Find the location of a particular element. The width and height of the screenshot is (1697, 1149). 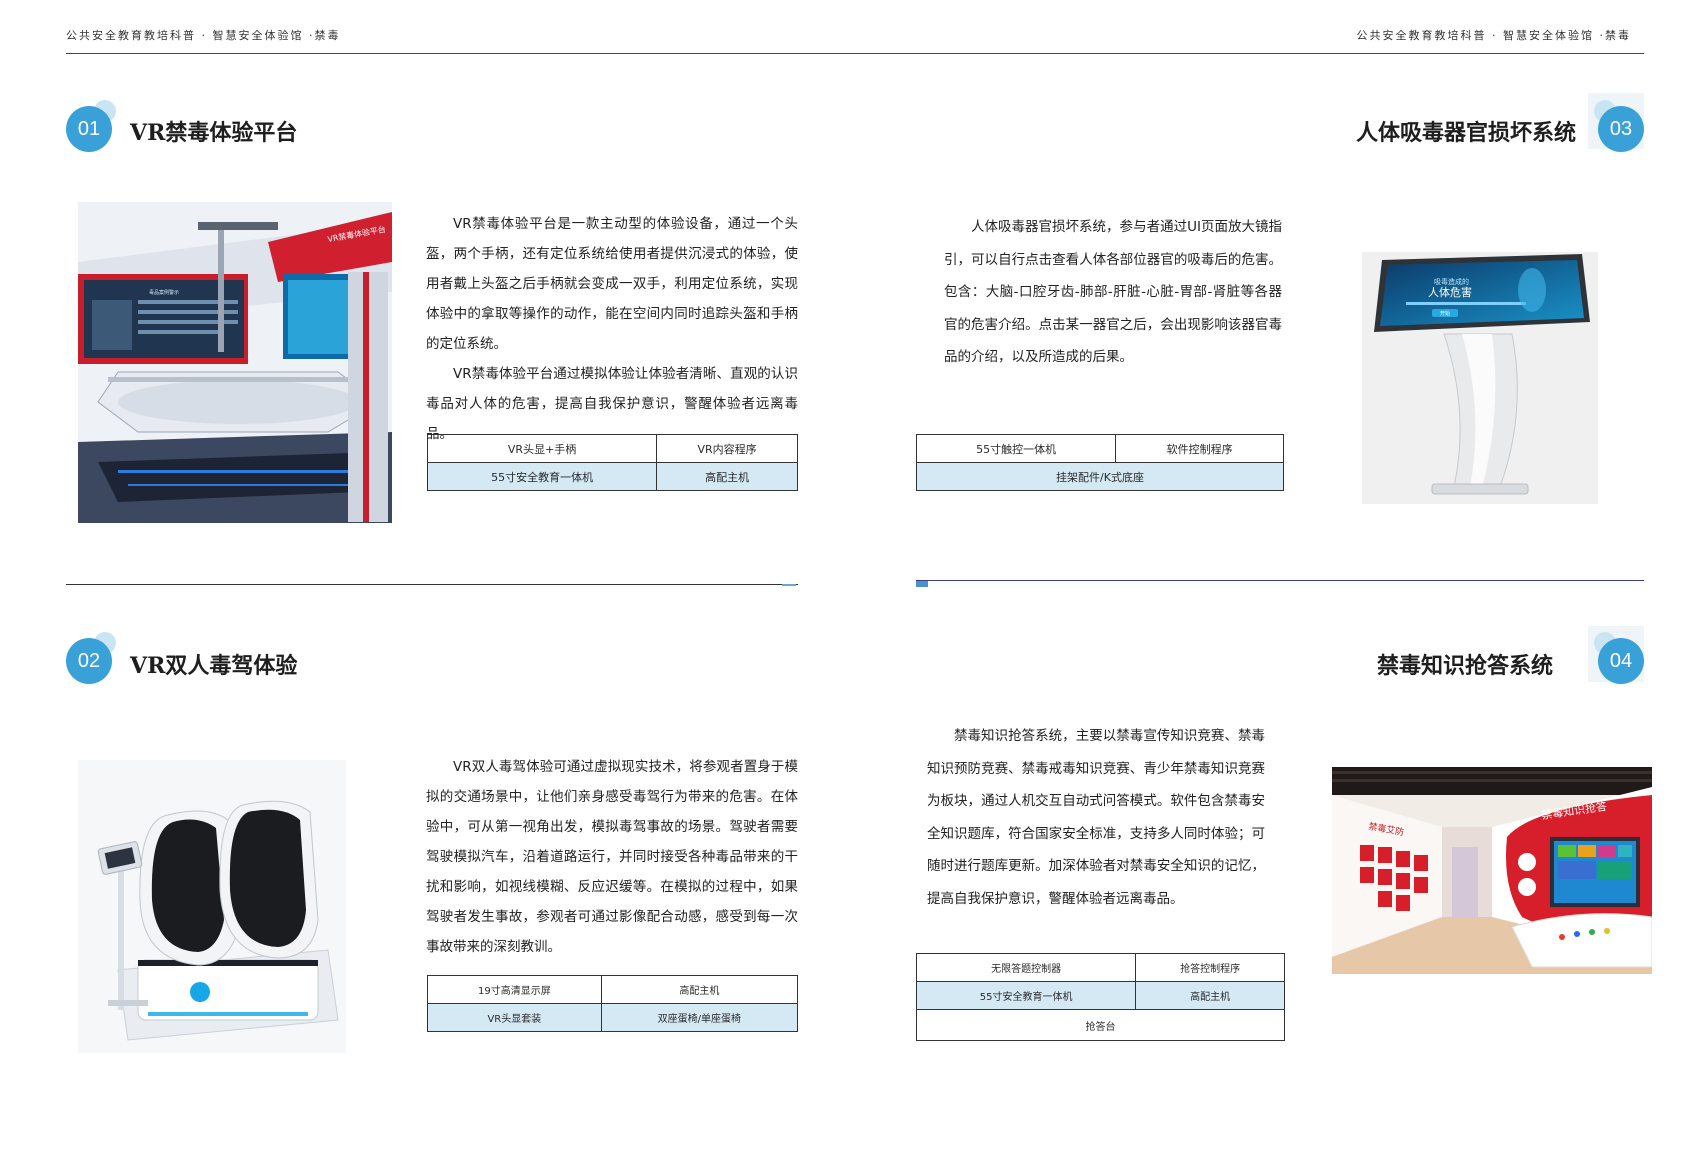

section-number-04: 04 is located at coordinates (1621, 661).